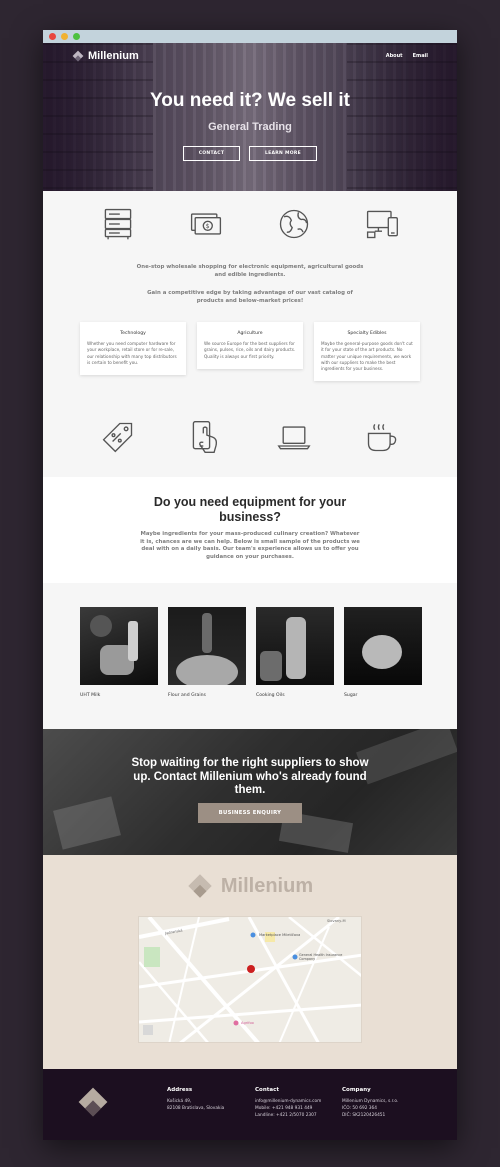  I want to click on card-title: Agriculture, so click(250, 333).